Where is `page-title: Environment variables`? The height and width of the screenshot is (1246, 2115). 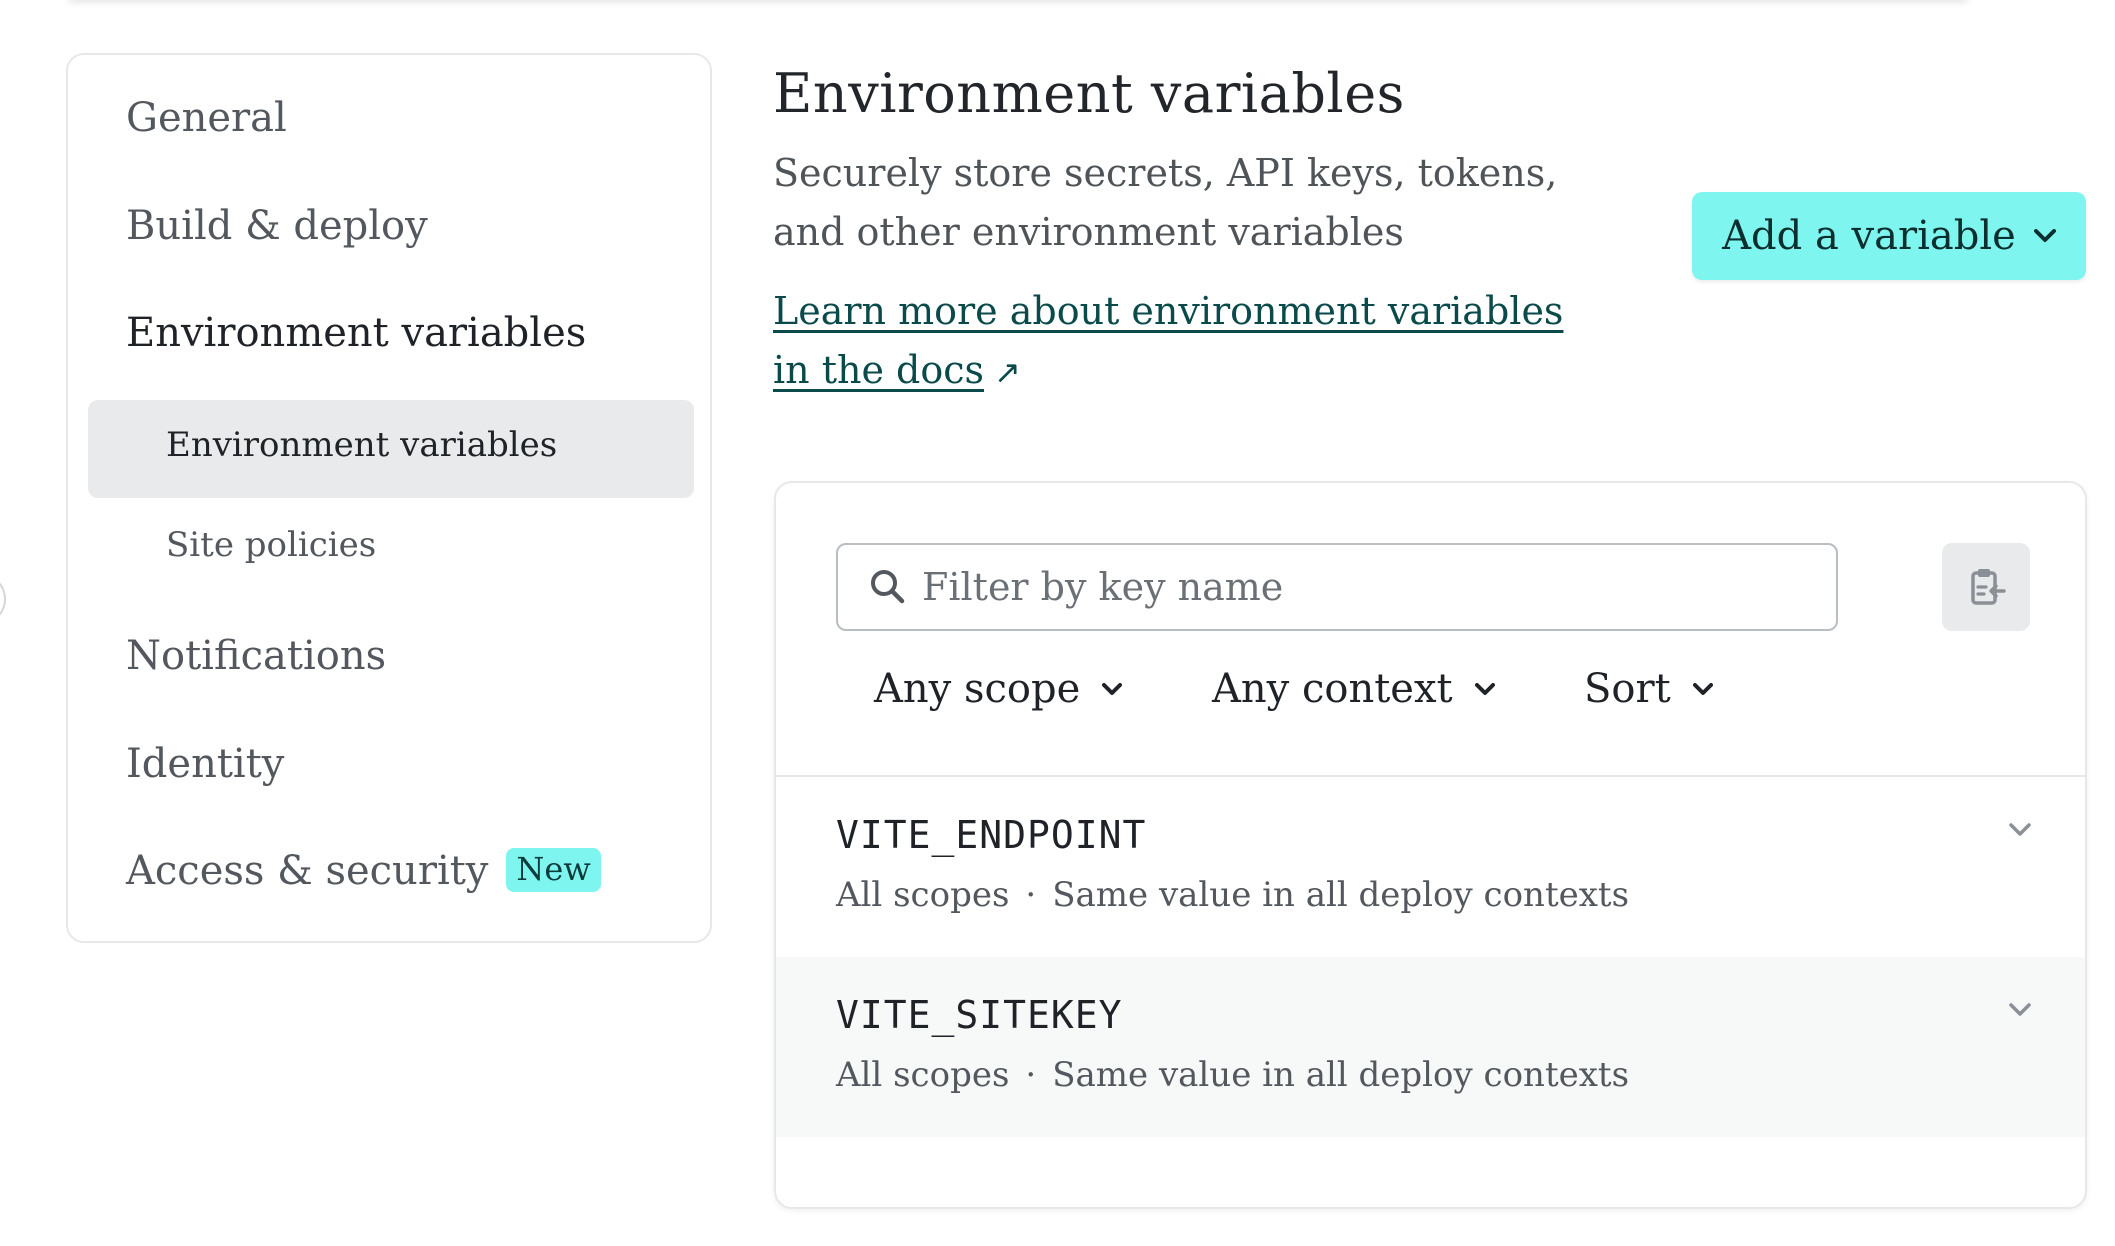 page-title: Environment variables is located at coordinates (1089, 93).